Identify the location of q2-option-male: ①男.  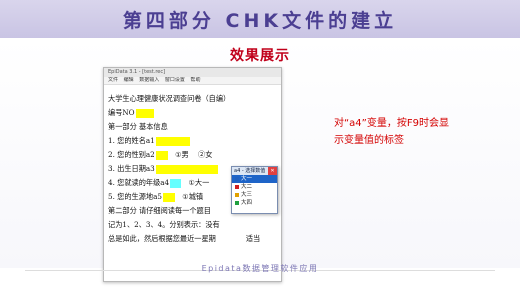
(182, 154).